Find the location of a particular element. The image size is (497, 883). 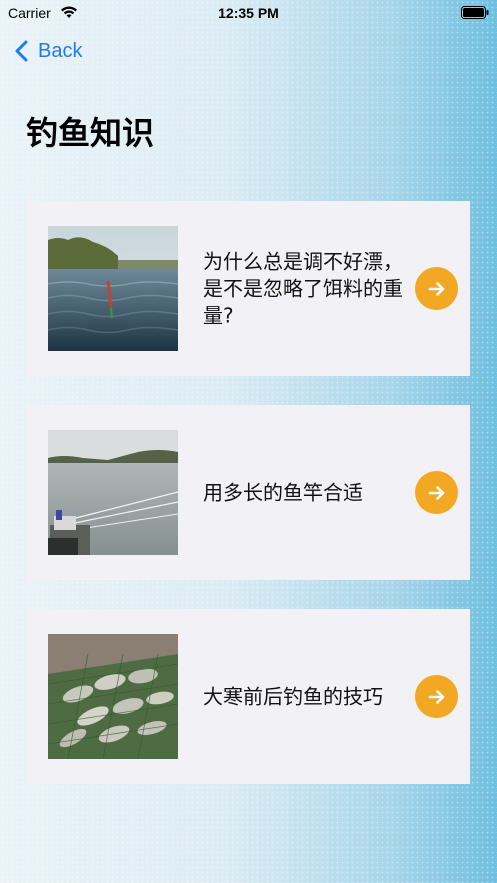

fishing-float-water-photo is located at coordinates (113, 288).